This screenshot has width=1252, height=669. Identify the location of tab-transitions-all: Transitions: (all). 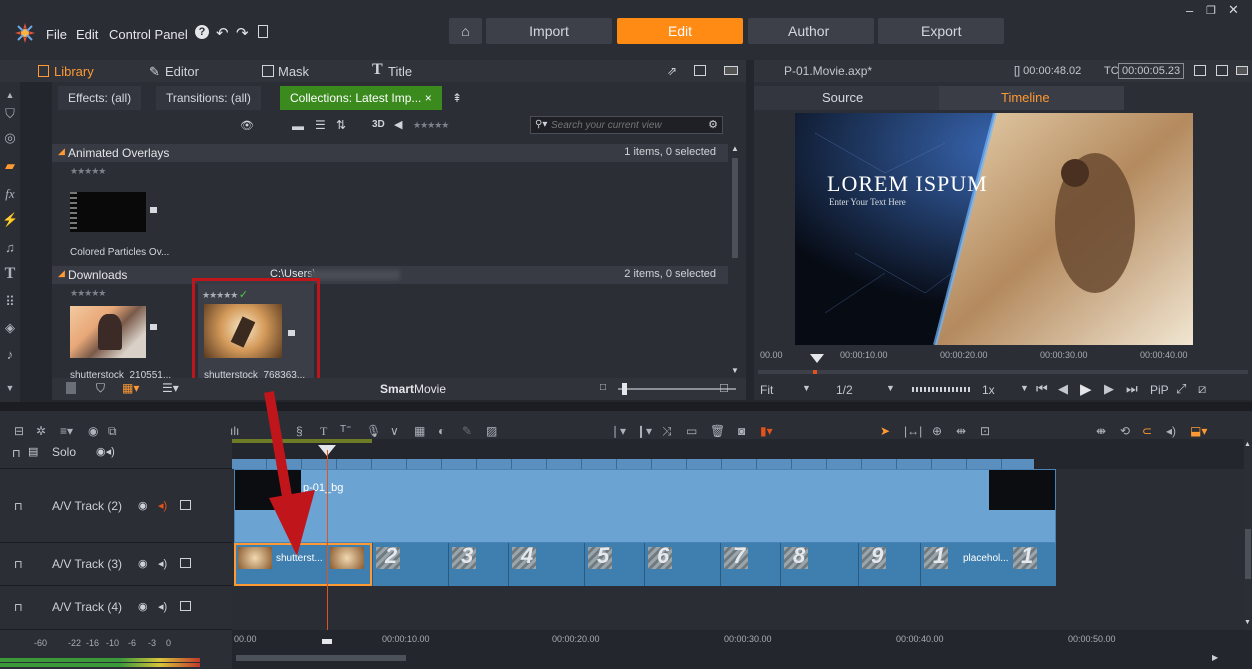
(208, 98).